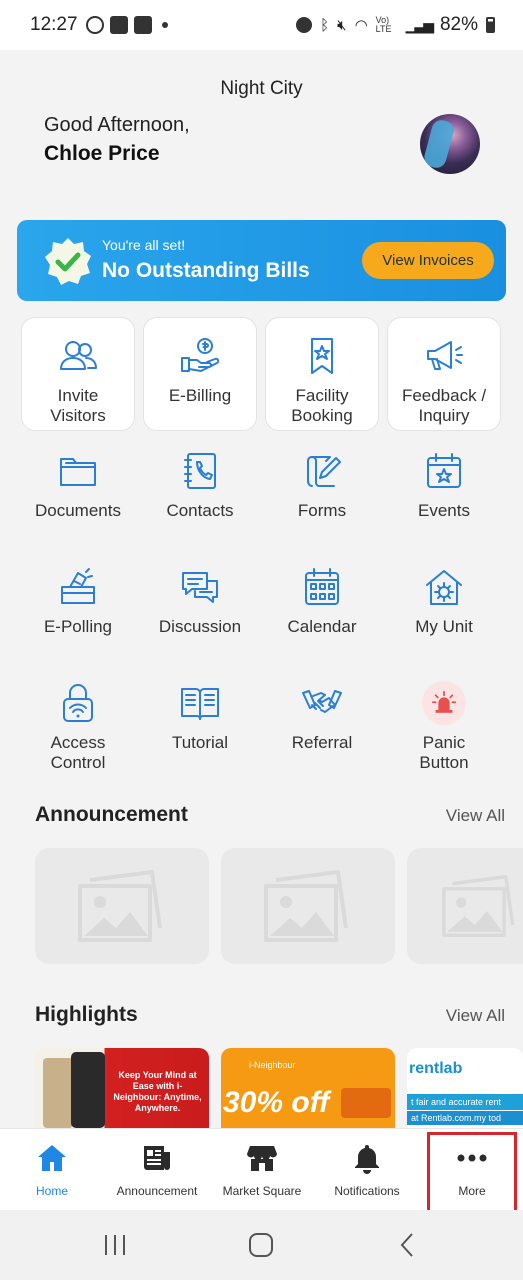 The height and width of the screenshot is (1280, 523). What do you see at coordinates (200, 355) in the screenshot?
I see `e-billing-icon` at bounding box center [200, 355].